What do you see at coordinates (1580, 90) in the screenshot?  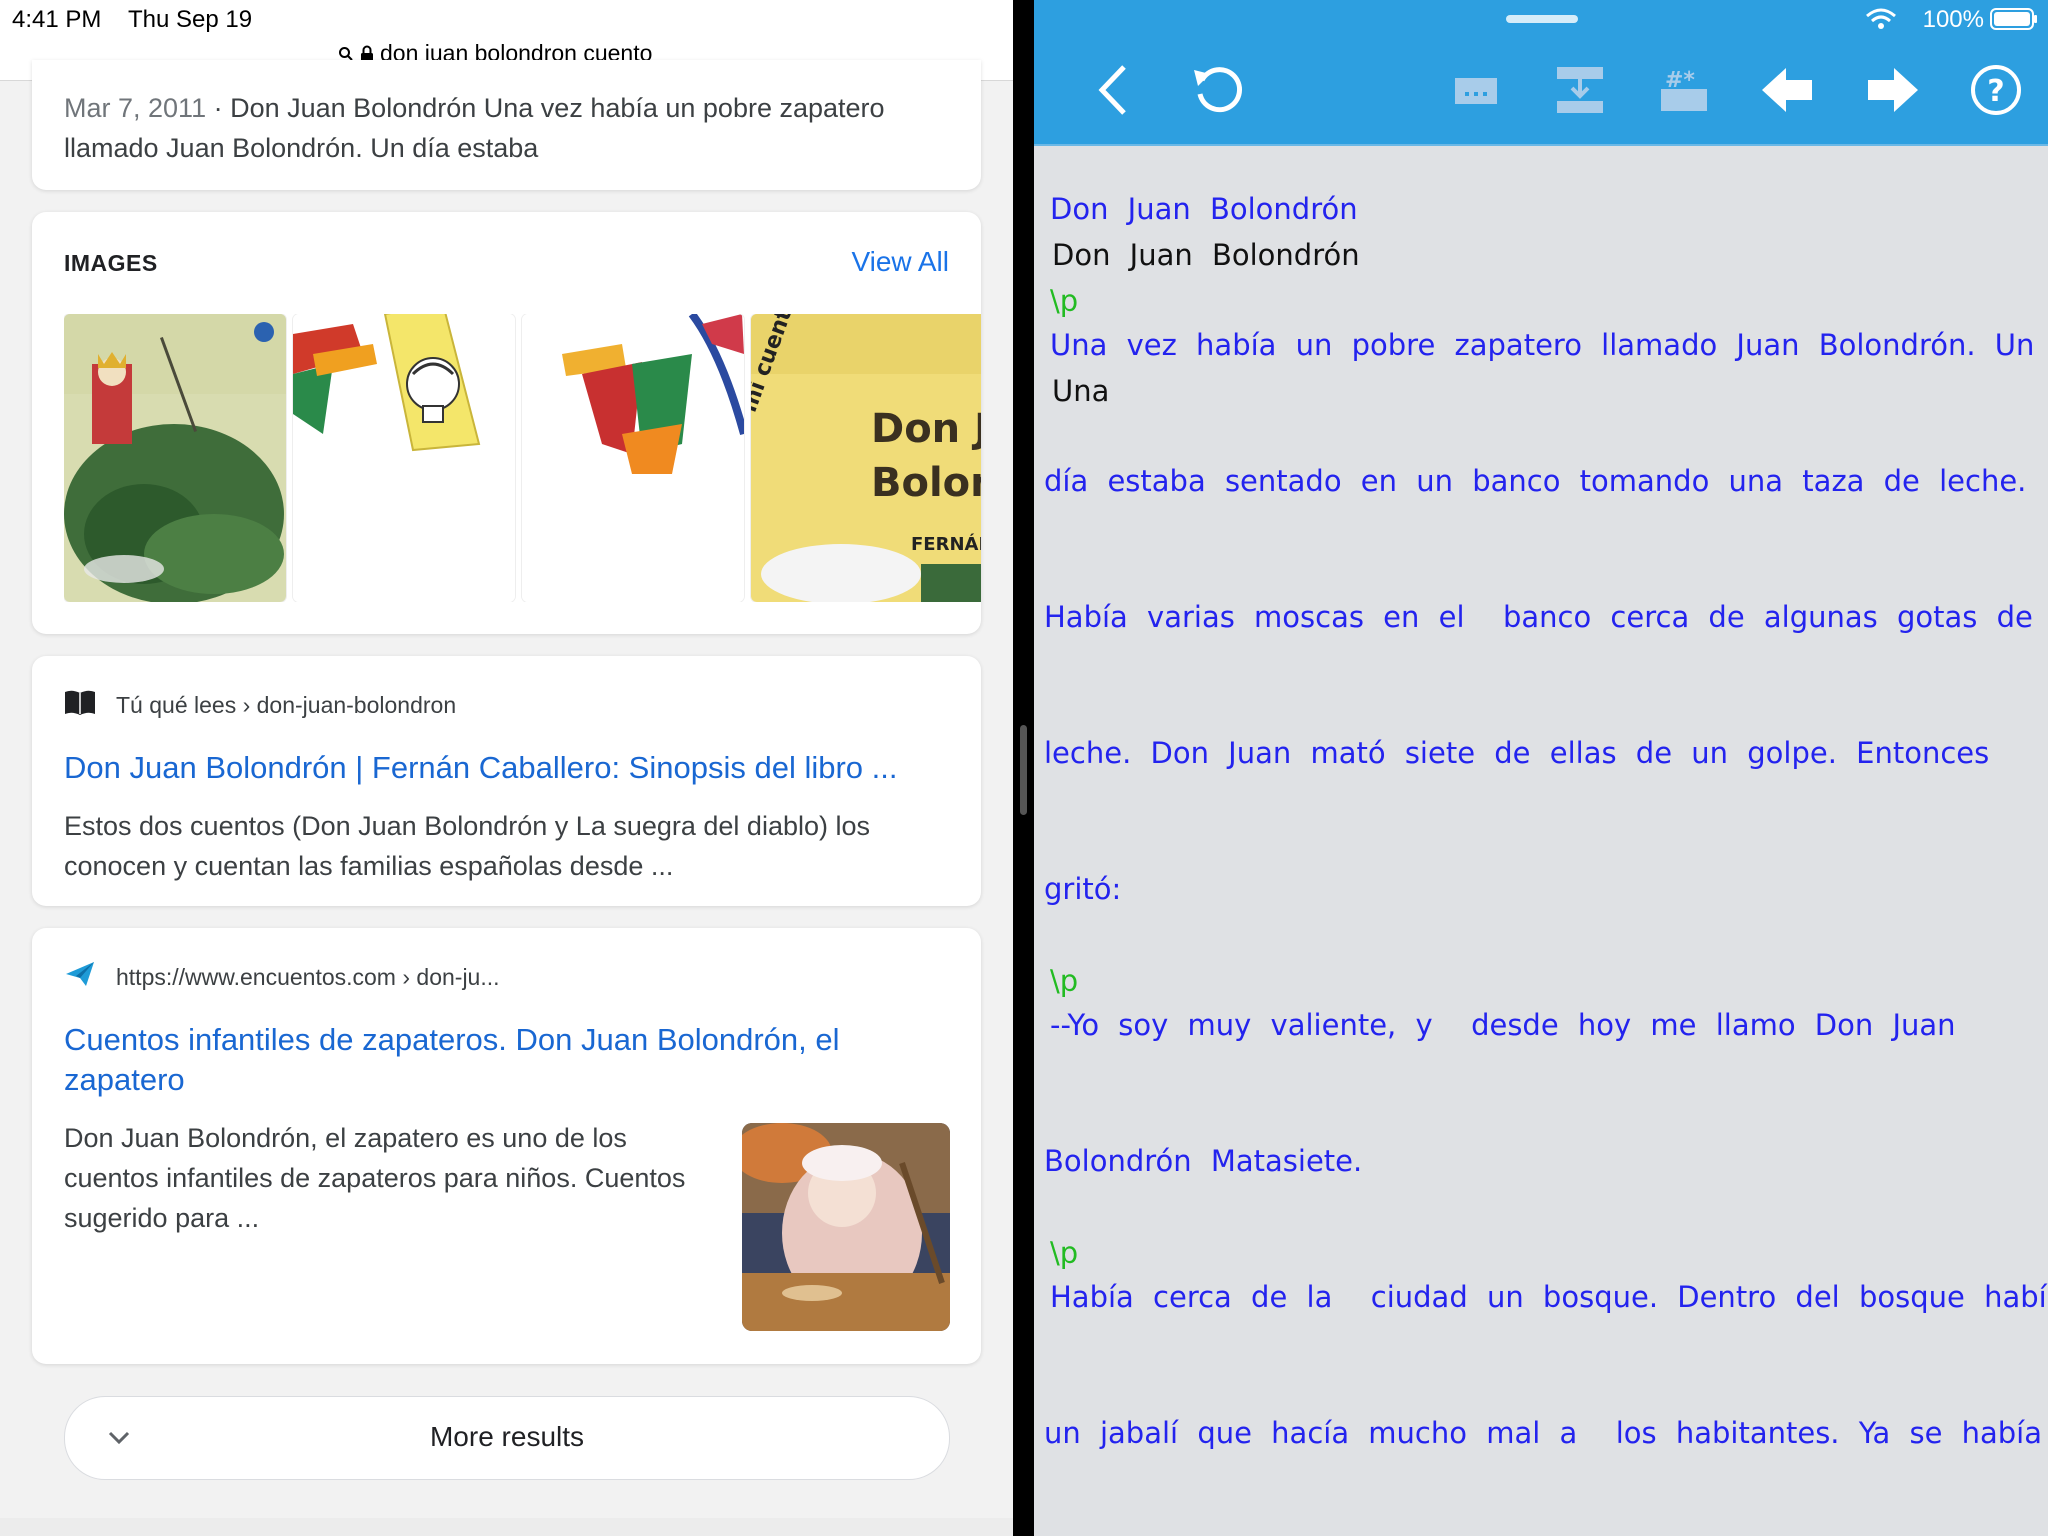 I see `merge-icon` at bounding box center [1580, 90].